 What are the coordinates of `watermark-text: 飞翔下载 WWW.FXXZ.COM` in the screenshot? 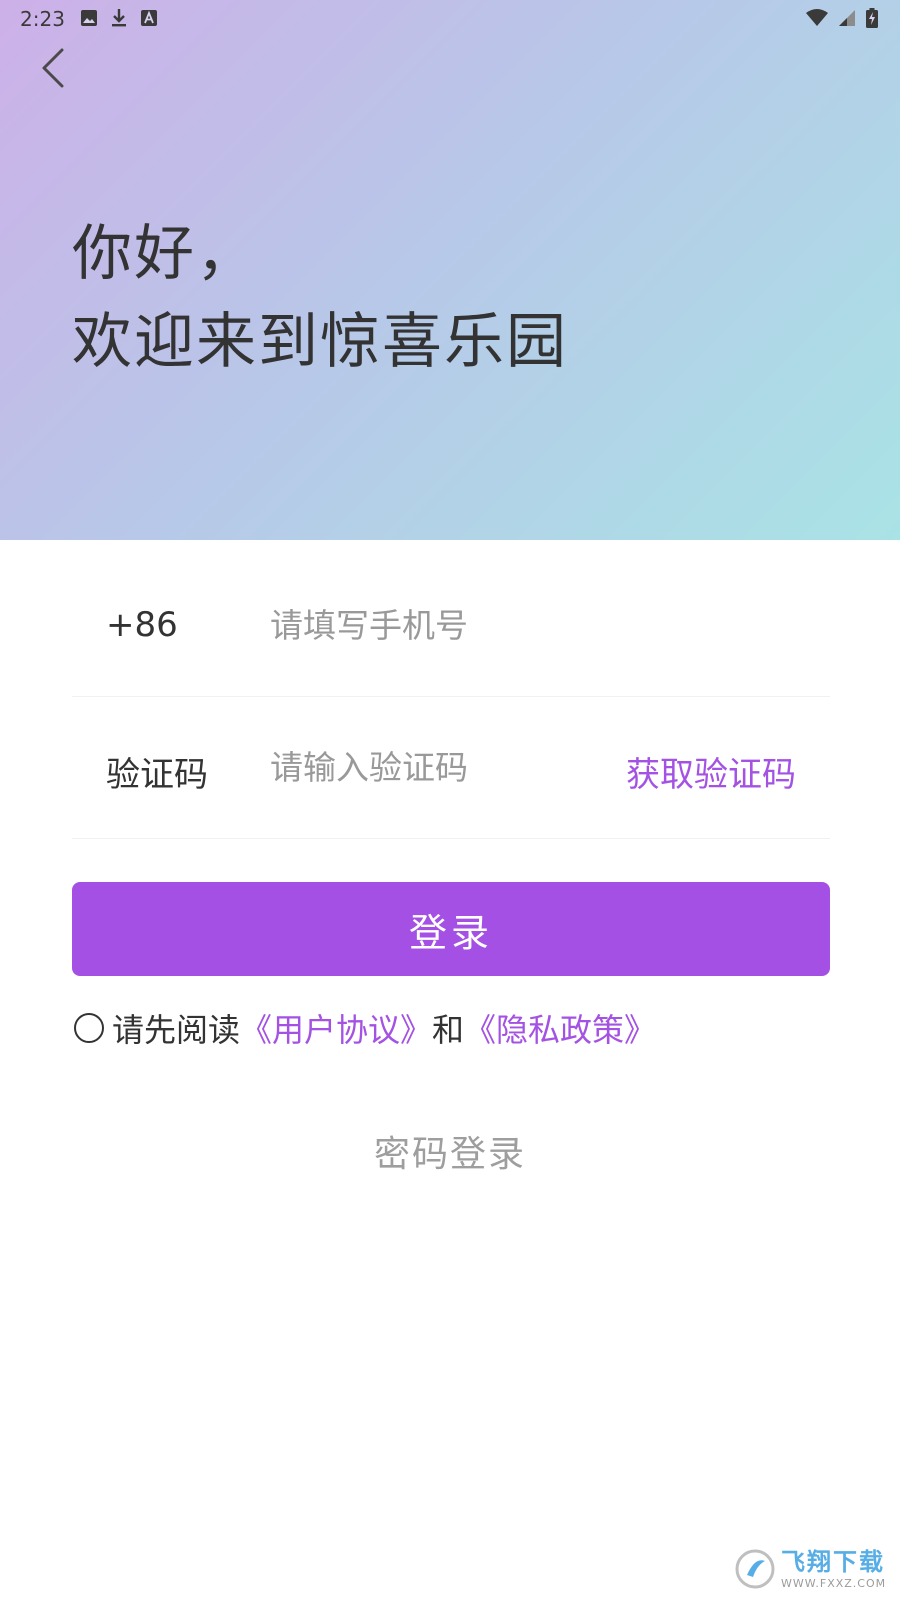 It's located at (833, 1569).